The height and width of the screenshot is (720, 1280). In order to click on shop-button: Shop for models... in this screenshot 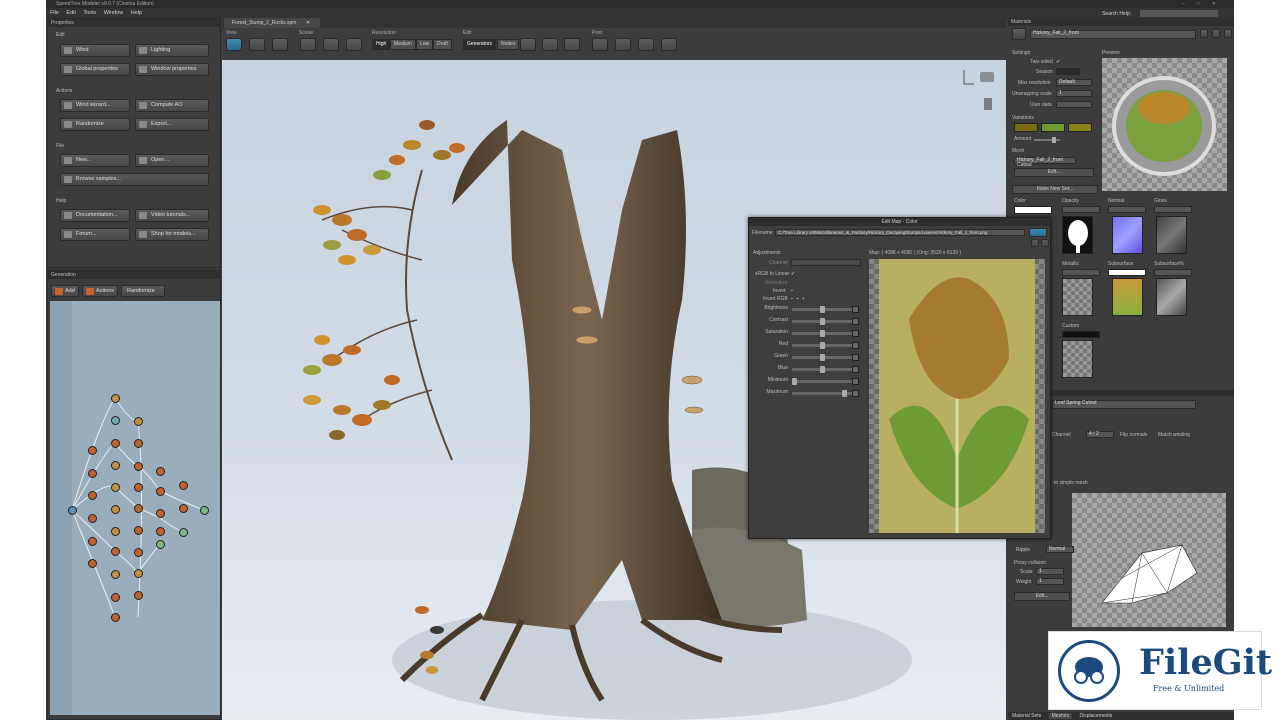, I will do `click(172, 234)`.